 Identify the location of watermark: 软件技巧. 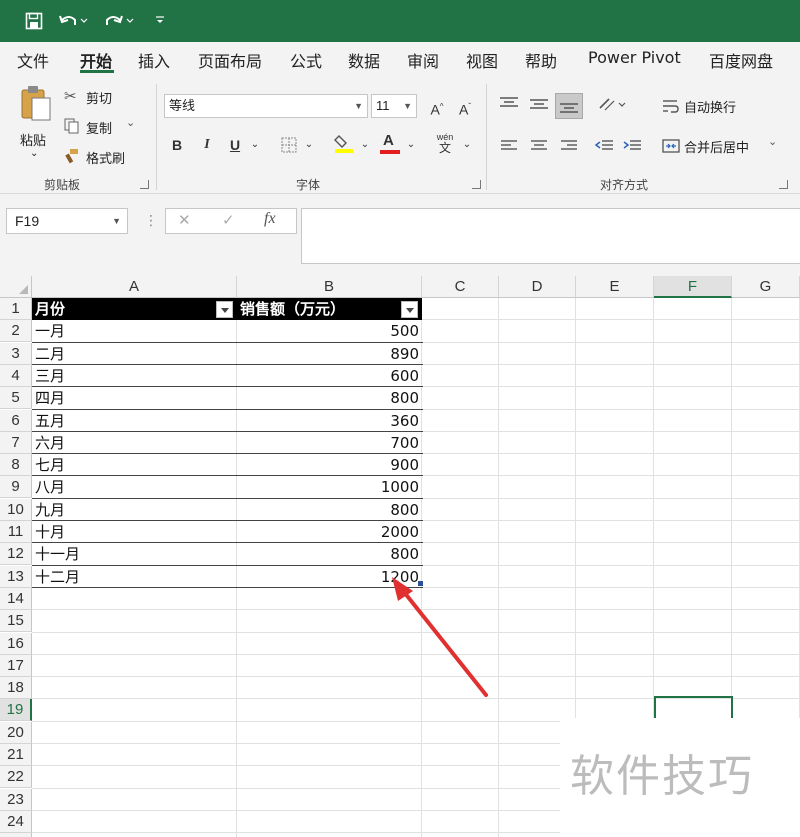
(680, 777).